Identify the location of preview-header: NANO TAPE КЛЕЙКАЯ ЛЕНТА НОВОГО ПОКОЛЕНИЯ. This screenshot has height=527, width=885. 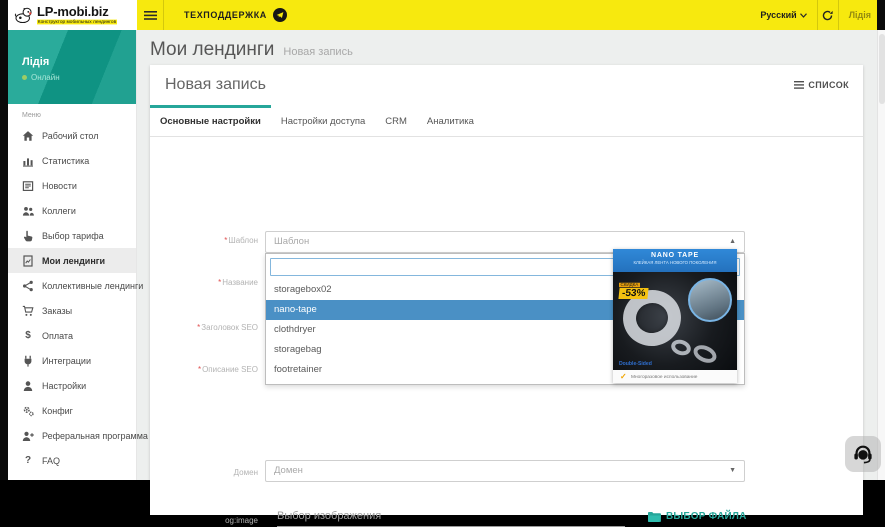
(675, 260).